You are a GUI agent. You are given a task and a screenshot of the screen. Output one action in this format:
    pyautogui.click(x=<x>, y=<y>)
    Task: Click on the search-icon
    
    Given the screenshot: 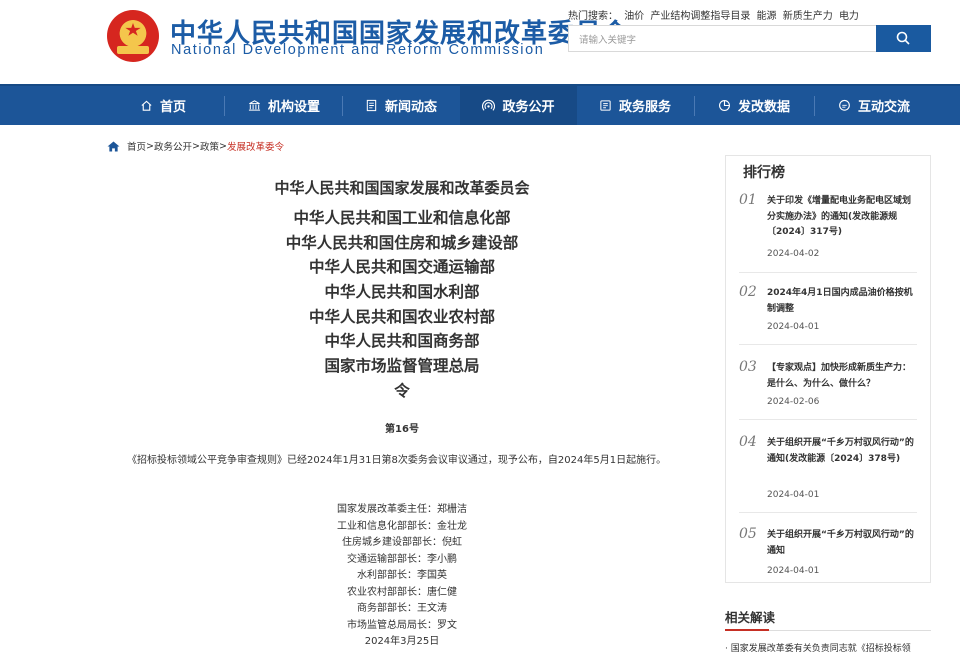 What is the action you would take?
    pyautogui.click(x=903, y=38)
    